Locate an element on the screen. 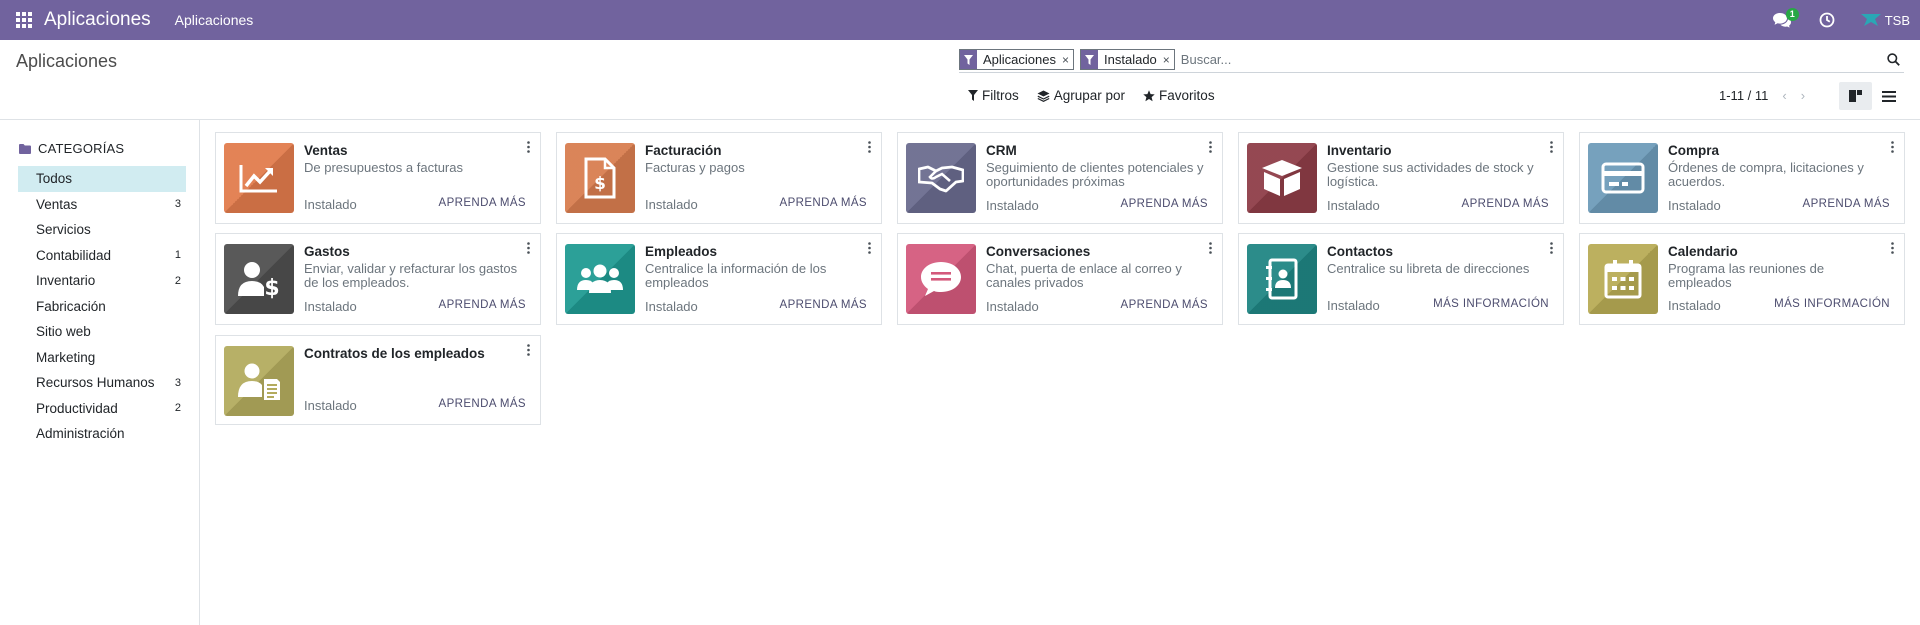 Image resolution: width=1920 pixels, height=625 pixels. chart-trend-icon is located at coordinates (259, 178).